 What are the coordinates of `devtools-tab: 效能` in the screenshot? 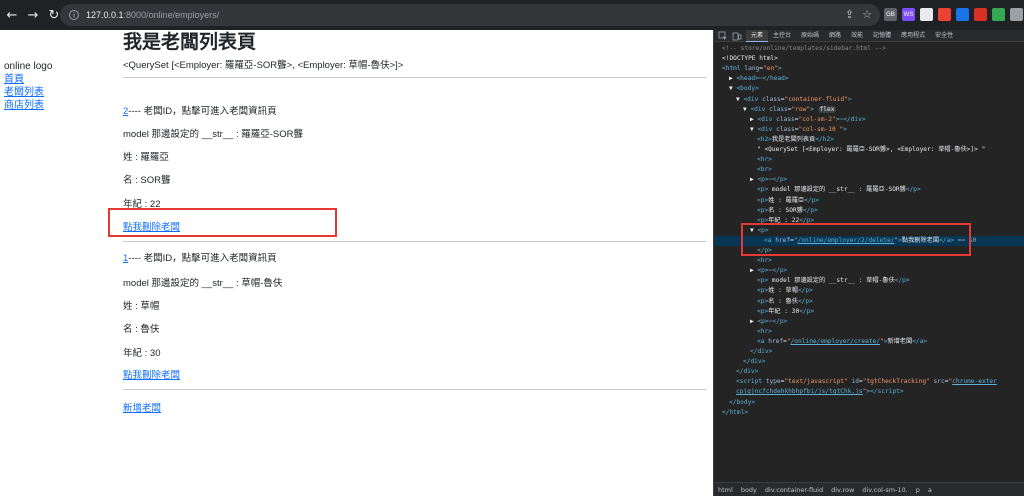 It's located at (857, 36).